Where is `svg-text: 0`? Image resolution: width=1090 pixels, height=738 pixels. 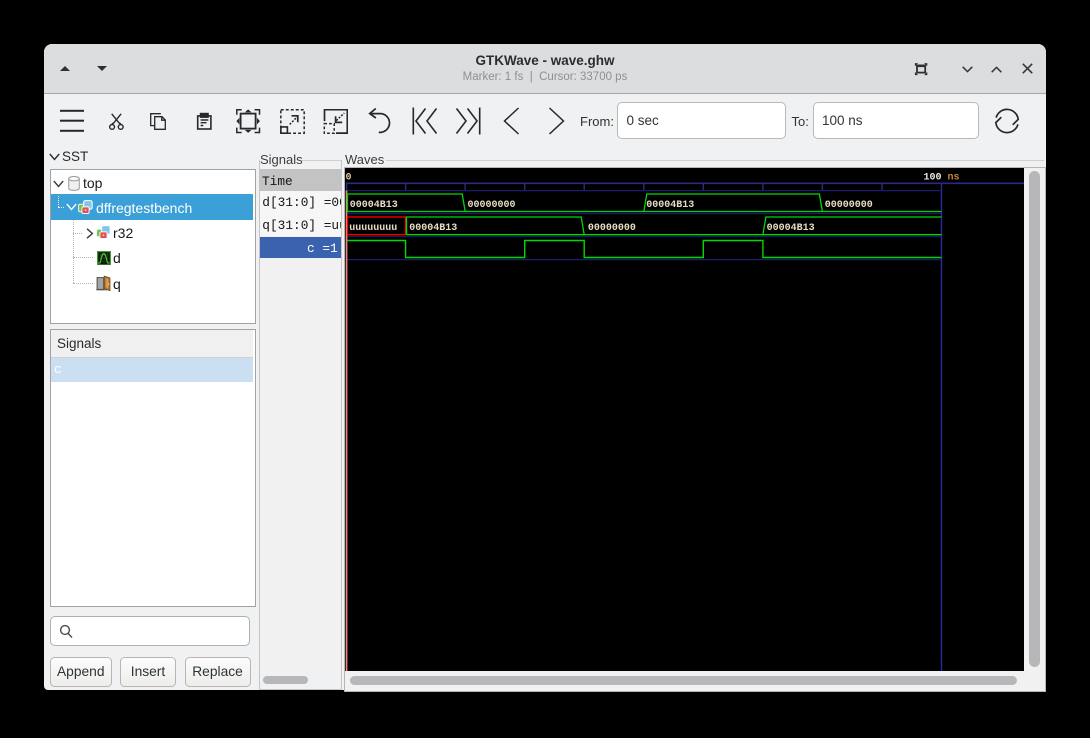
svg-text: 0 is located at coordinates (349, 178).